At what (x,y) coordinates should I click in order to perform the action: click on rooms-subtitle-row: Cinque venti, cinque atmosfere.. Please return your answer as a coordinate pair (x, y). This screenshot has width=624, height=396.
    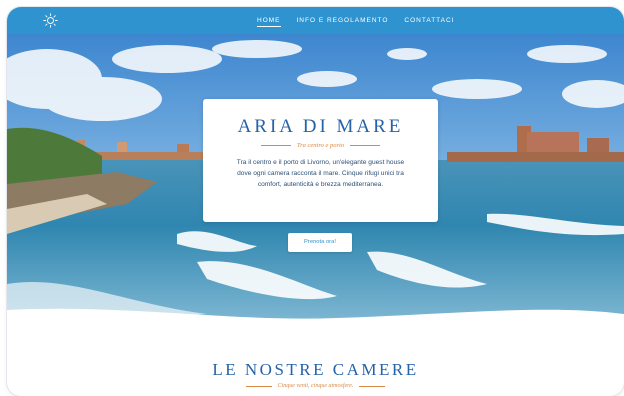
    Looking at the image, I should click on (315, 386).